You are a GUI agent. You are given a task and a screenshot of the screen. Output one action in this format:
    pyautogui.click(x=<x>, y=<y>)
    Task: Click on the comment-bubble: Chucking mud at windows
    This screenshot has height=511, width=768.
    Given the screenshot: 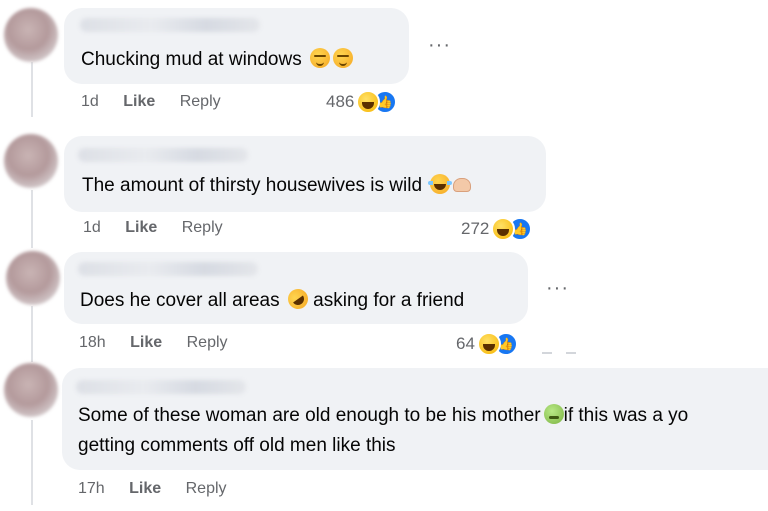 What is the action you would take?
    pyautogui.click(x=236, y=46)
    